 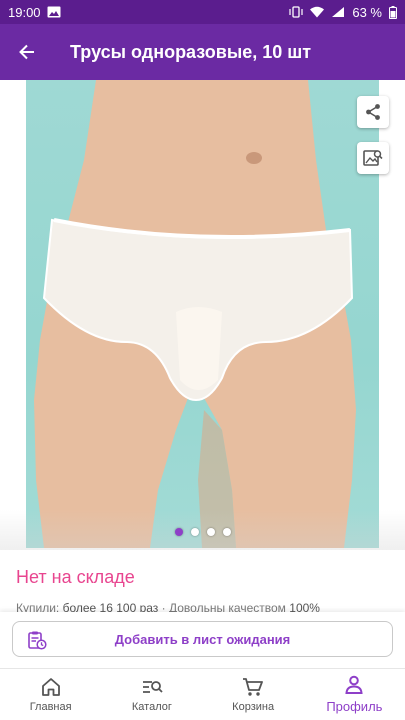 I want to click on nav-label-profile: Профиль, so click(x=354, y=706).